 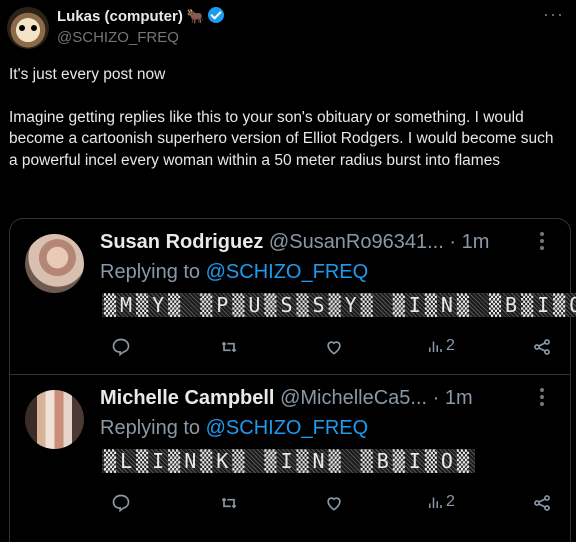 I want to click on reply-header: Susan Rodriguez @SusanRo96341... · 1m, so click(x=294, y=242).